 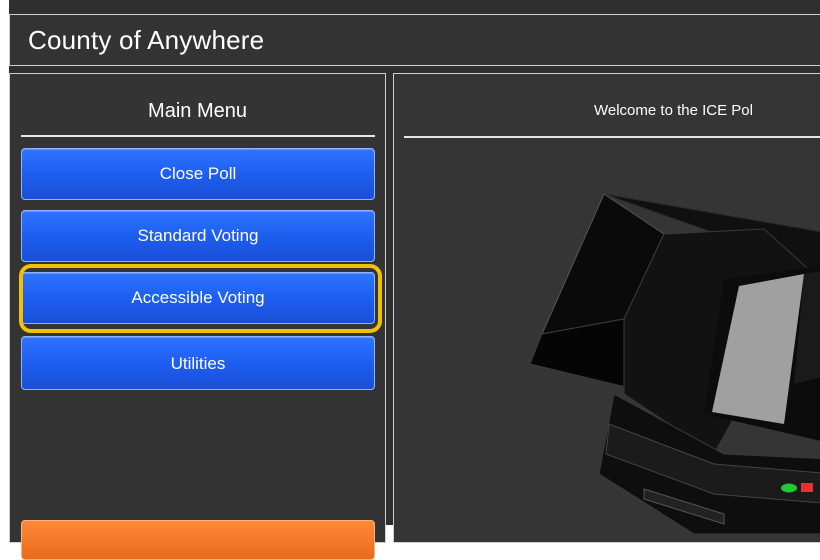 I want to click on close-poll-button: Close Poll, so click(x=198, y=174).